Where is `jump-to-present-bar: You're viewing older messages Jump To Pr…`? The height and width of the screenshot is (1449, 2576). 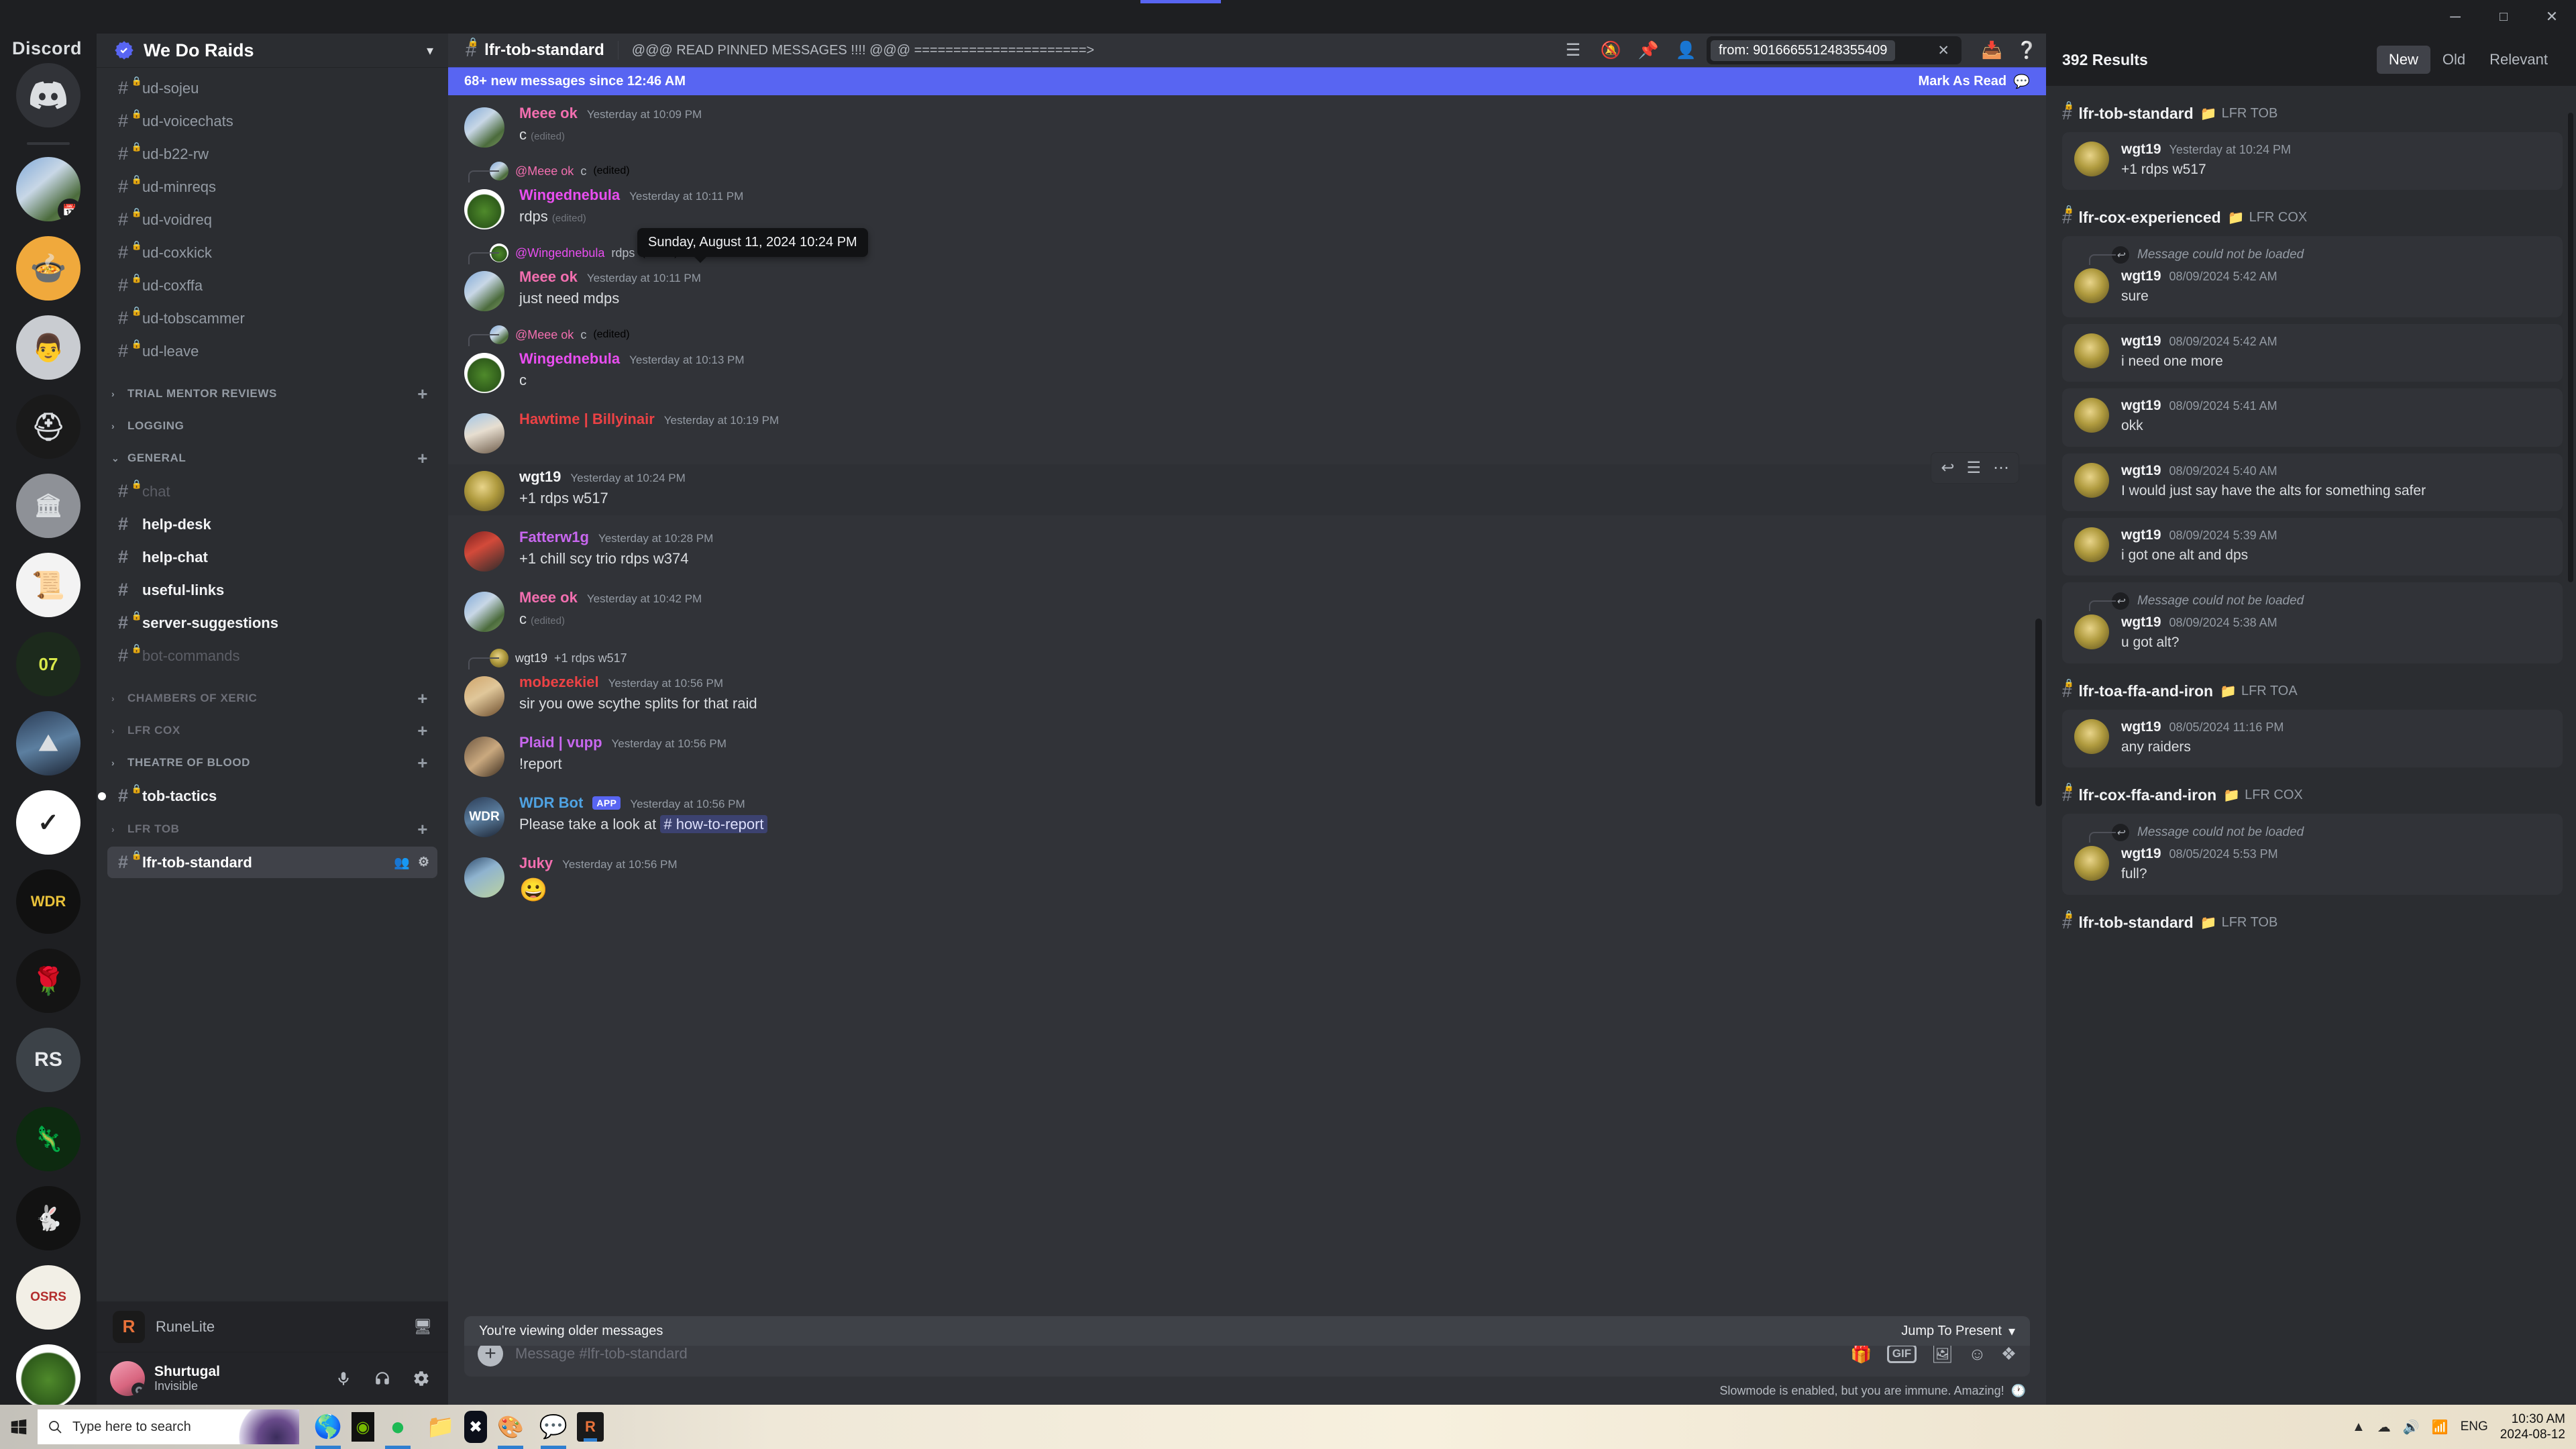
jump-to-present-bar: You're viewing older messages Jump To Pr… is located at coordinates (1247, 1331).